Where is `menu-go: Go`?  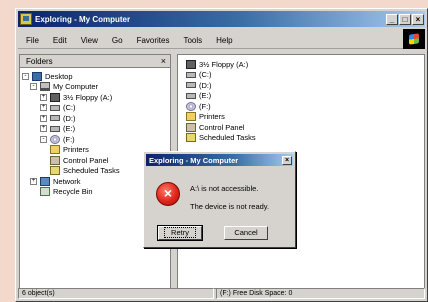 menu-go: Go is located at coordinates (117, 40).